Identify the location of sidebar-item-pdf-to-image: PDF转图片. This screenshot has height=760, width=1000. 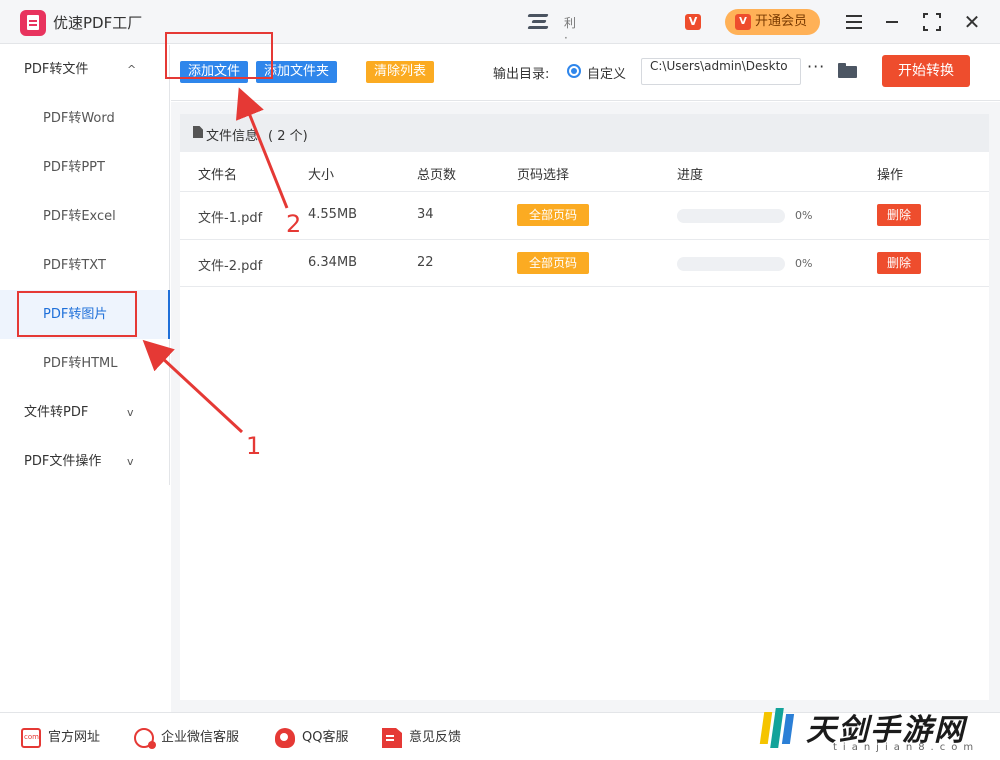
(85, 314).